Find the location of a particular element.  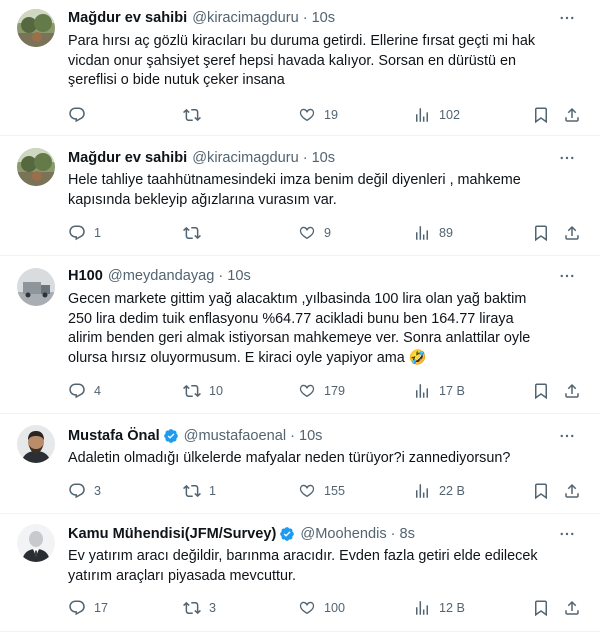

like-button: 100 is located at coordinates (321, 608).